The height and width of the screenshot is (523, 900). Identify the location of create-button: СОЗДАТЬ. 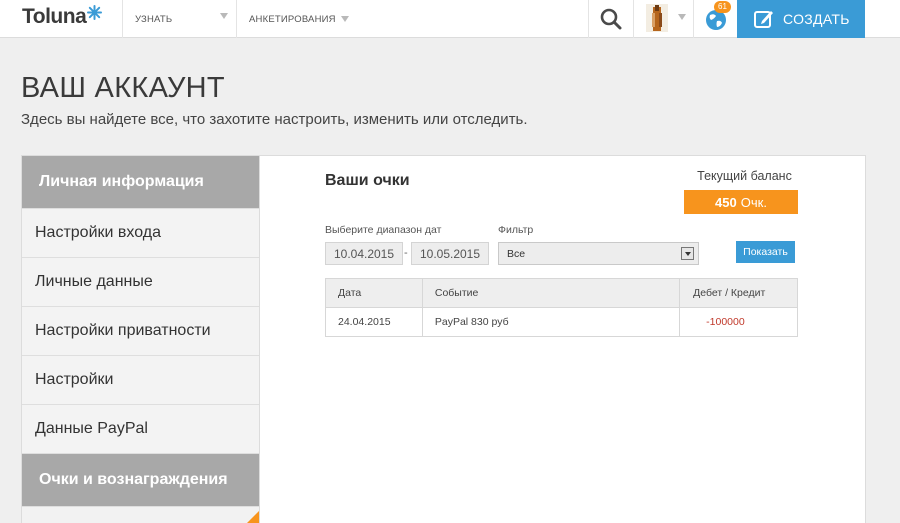
(801, 19).